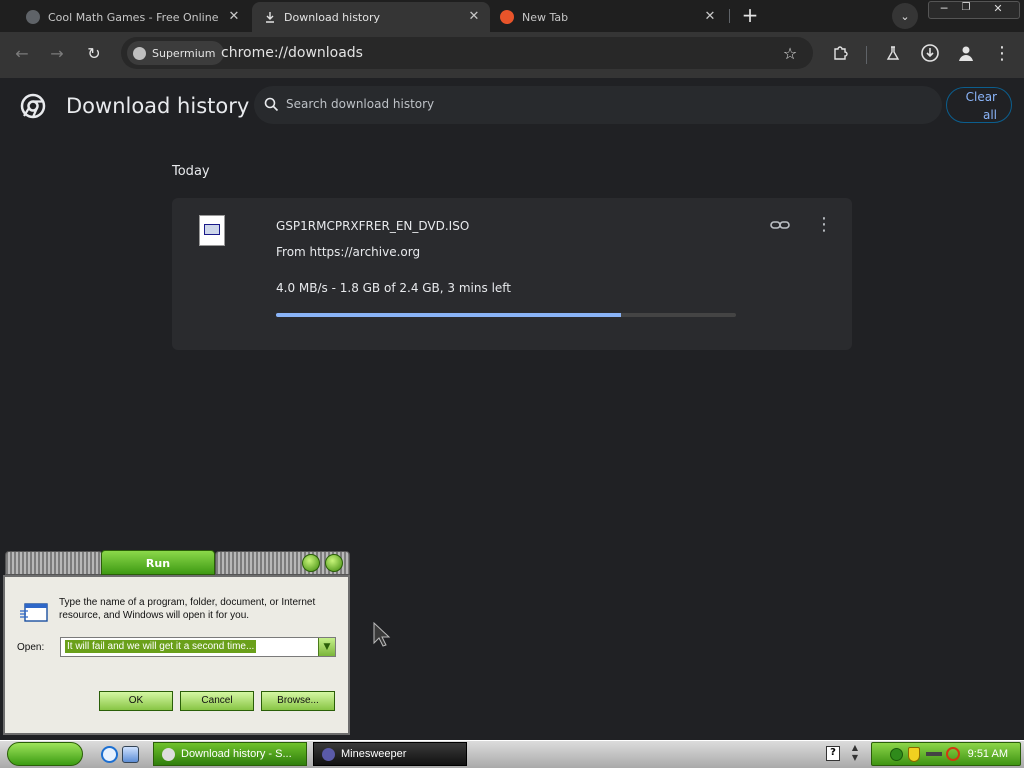 This screenshot has height=768, width=1024. What do you see at coordinates (930, 53) in the screenshot?
I see `downloads-indicator-icon` at bounding box center [930, 53].